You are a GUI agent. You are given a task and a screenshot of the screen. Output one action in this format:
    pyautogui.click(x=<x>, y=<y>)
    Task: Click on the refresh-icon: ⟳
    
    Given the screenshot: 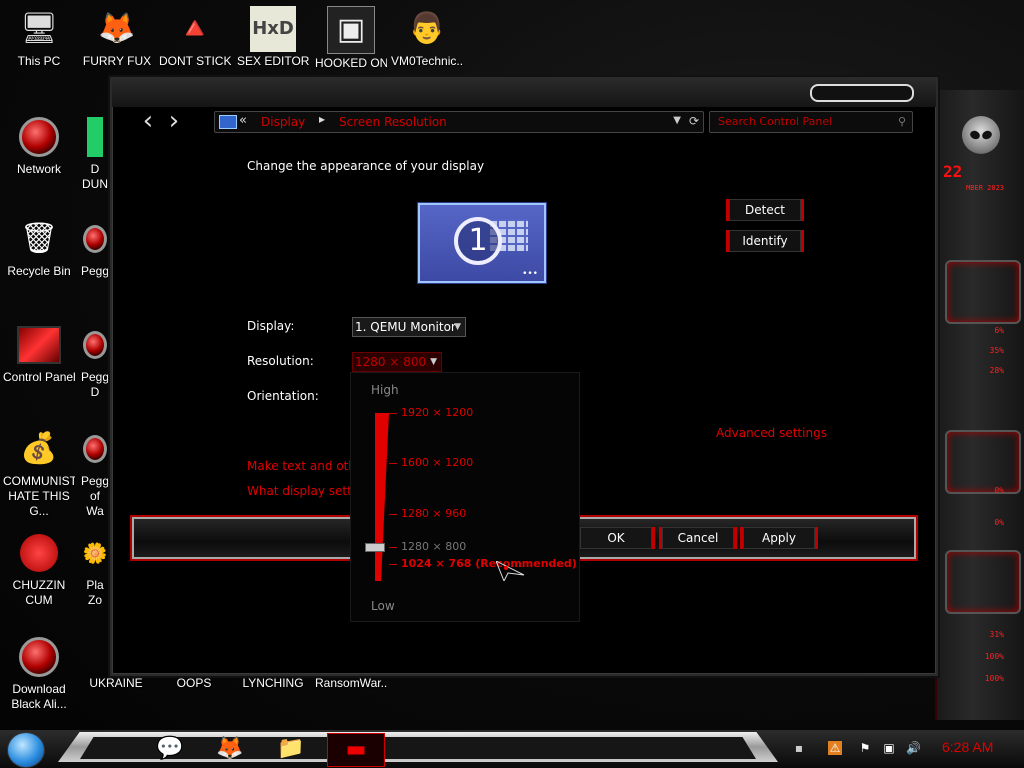 What is the action you would take?
    pyautogui.click(x=694, y=121)
    